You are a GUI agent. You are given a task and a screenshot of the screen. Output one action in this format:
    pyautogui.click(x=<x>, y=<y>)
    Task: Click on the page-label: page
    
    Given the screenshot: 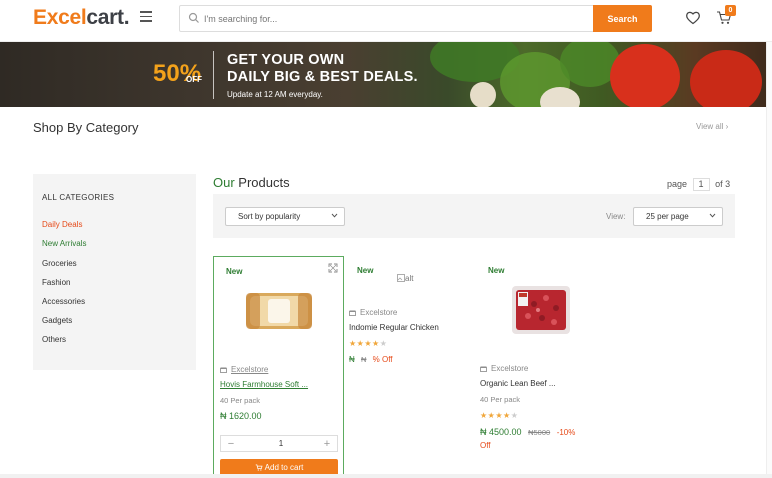 What is the action you would take?
    pyautogui.click(x=677, y=184)
    